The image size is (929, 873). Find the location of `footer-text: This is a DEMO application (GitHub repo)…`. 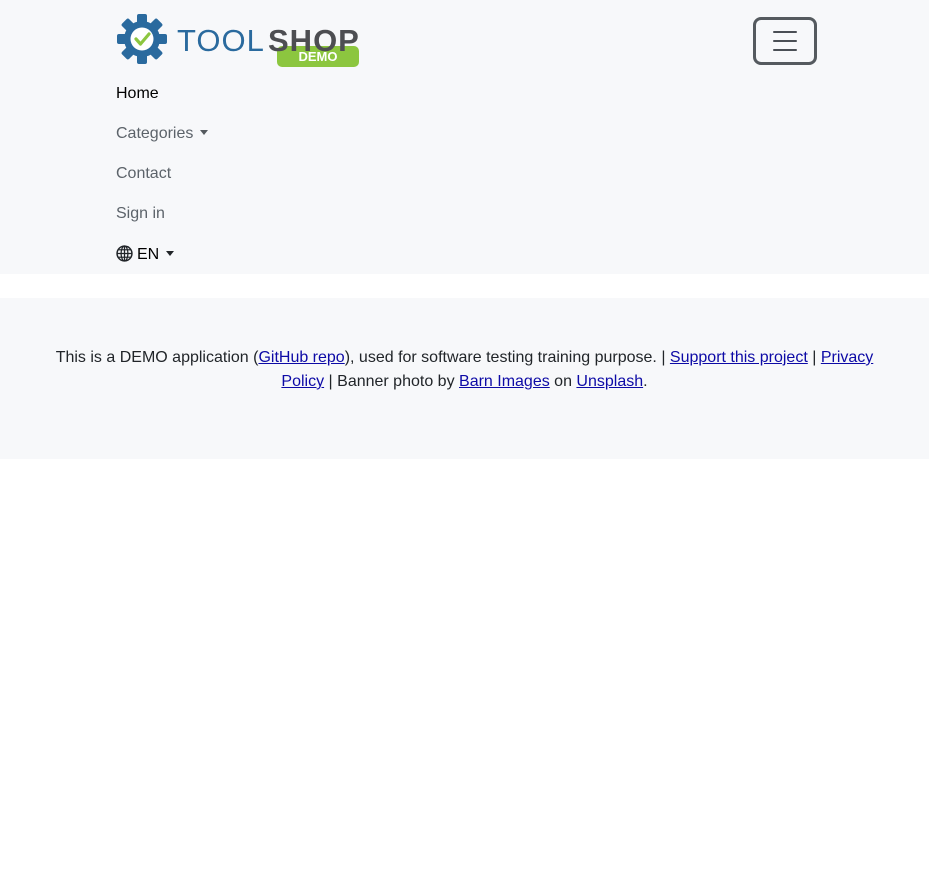

footer-text: This is a DEMO application (GitHub repo)… is located at coordinates (464, 370).